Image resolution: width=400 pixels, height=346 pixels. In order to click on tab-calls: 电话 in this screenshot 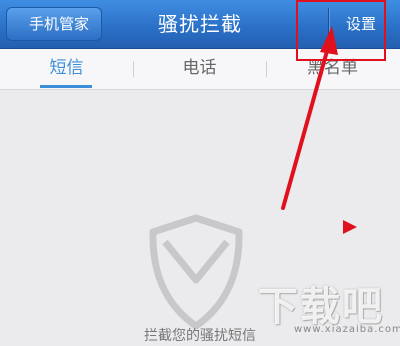, I will do `click(199, 69)`.